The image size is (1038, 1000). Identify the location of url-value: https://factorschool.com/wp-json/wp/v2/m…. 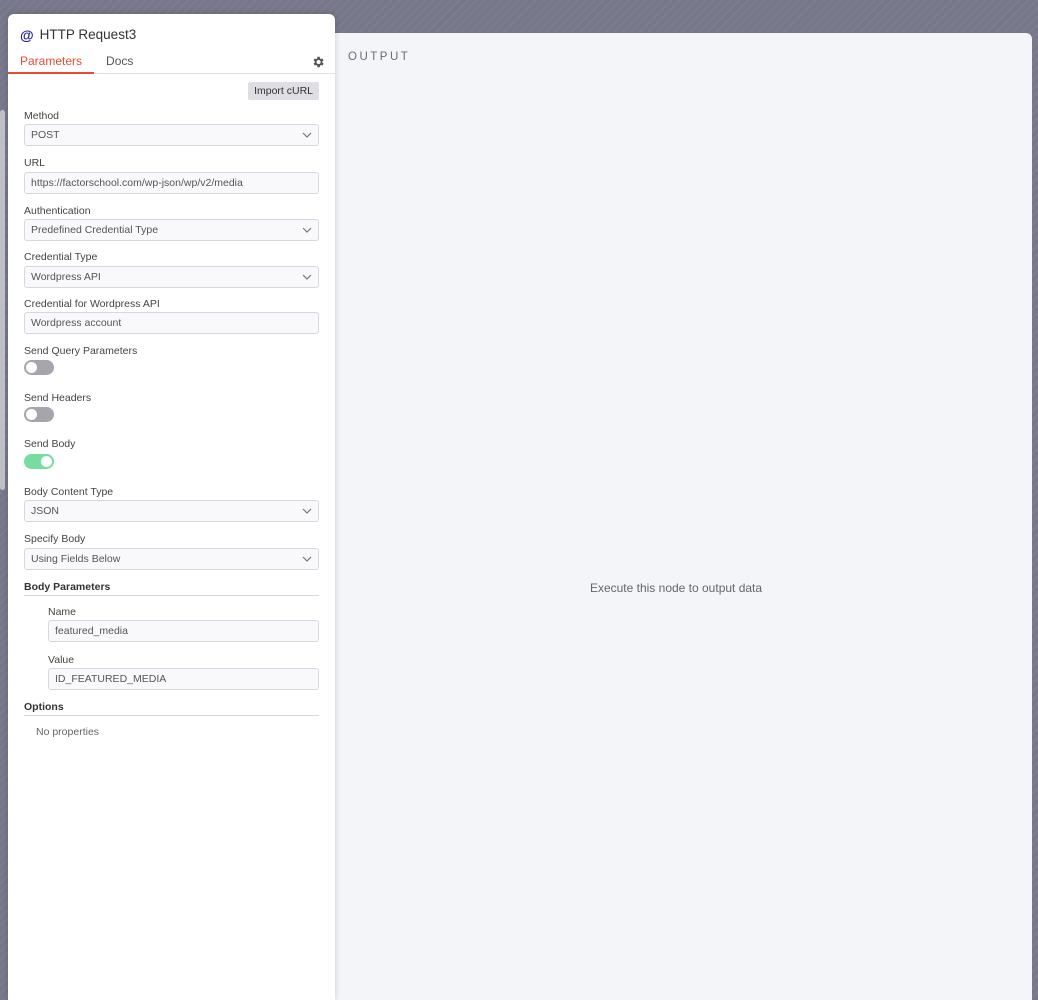
(137, 183).